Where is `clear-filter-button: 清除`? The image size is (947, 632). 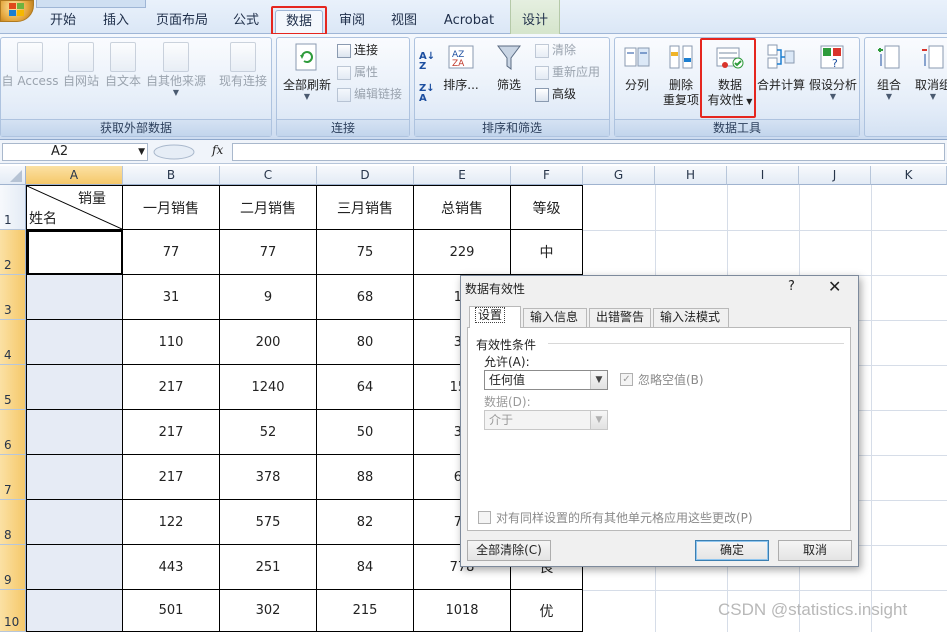
clear-filter-button: 清除 is located at coordinates (555, 50).